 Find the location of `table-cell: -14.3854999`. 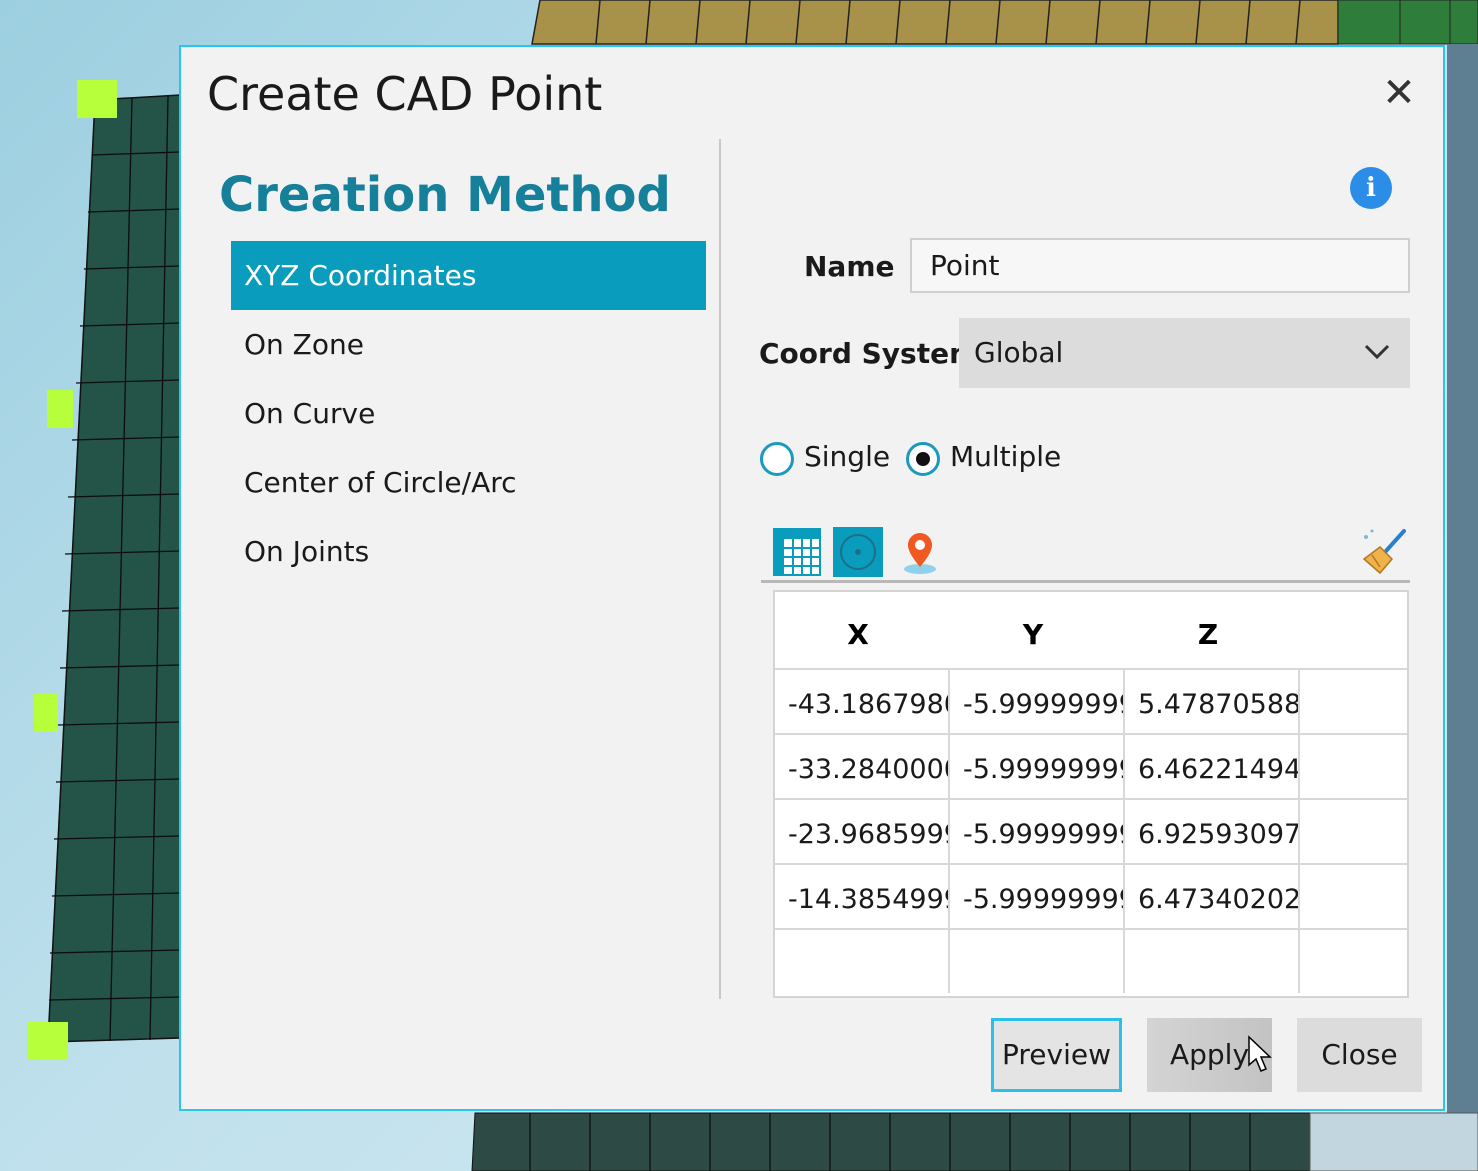

table-cell: -14.3854999 is located at coordinates (862, 896).